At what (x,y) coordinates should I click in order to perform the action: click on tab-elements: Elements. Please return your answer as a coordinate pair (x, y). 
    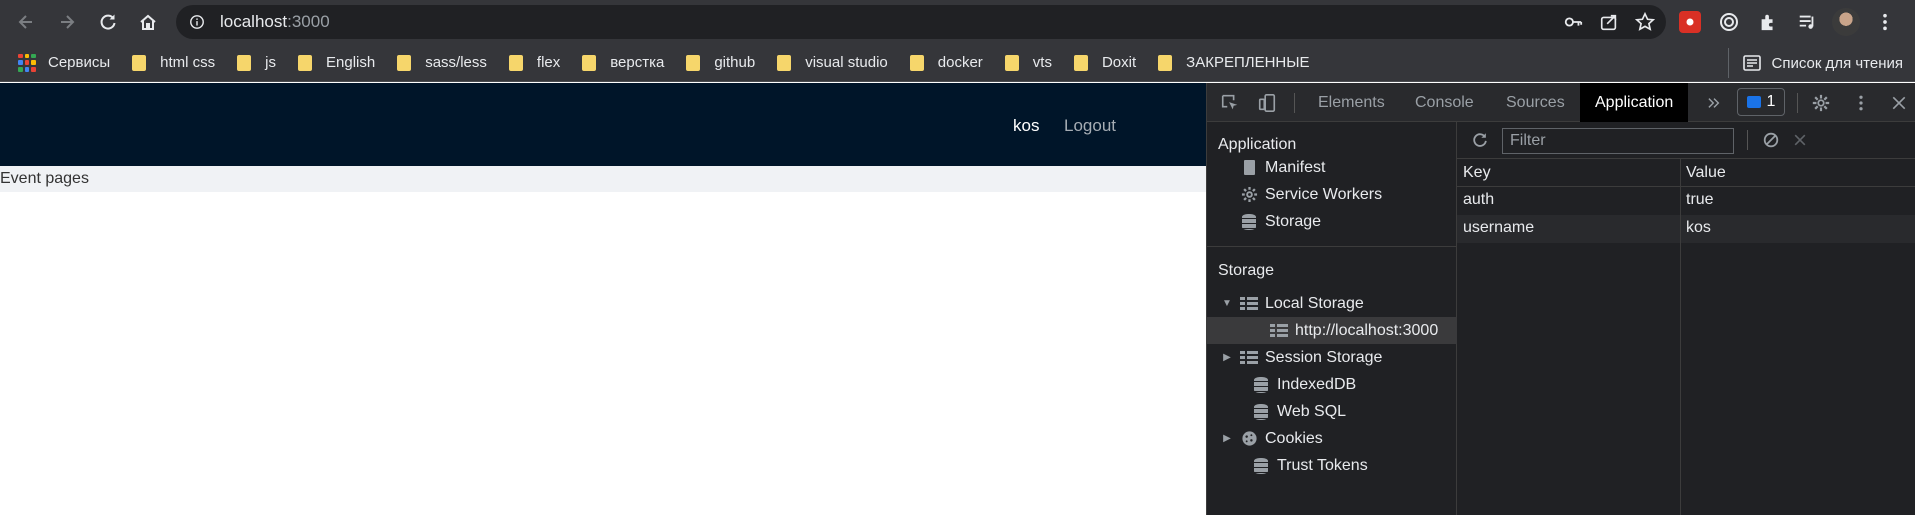
    Looking at the image, I should click on (1351, 102).